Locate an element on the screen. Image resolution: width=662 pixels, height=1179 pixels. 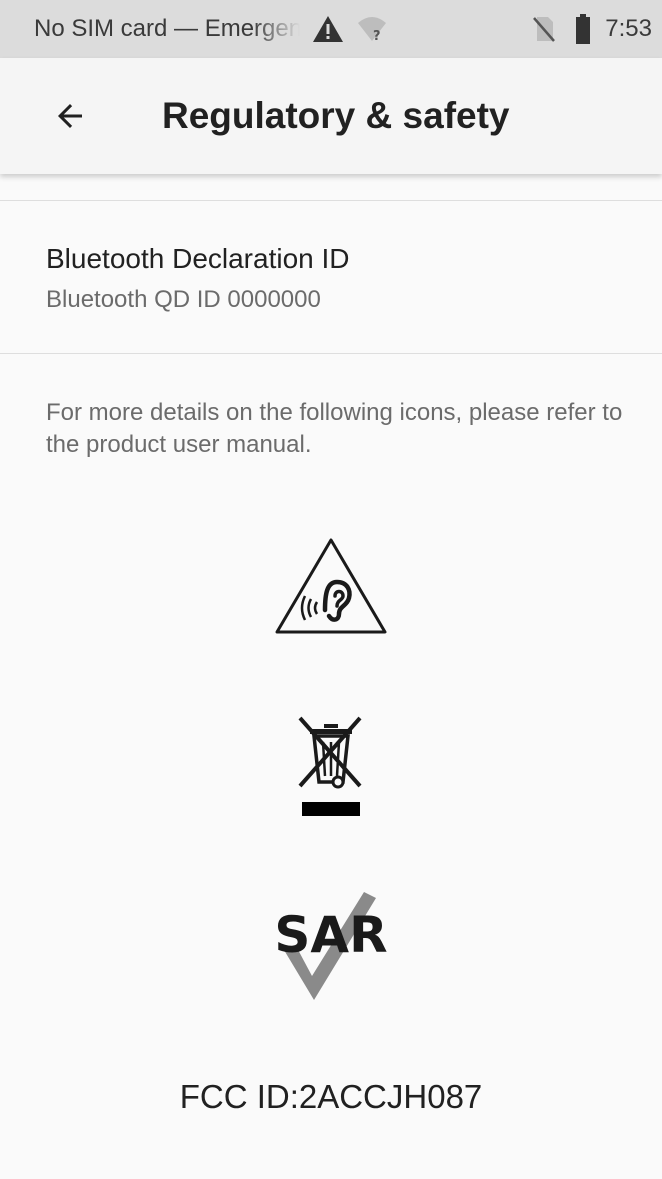
page-title: Regulatory & safety is located at coordinates (336, 115).